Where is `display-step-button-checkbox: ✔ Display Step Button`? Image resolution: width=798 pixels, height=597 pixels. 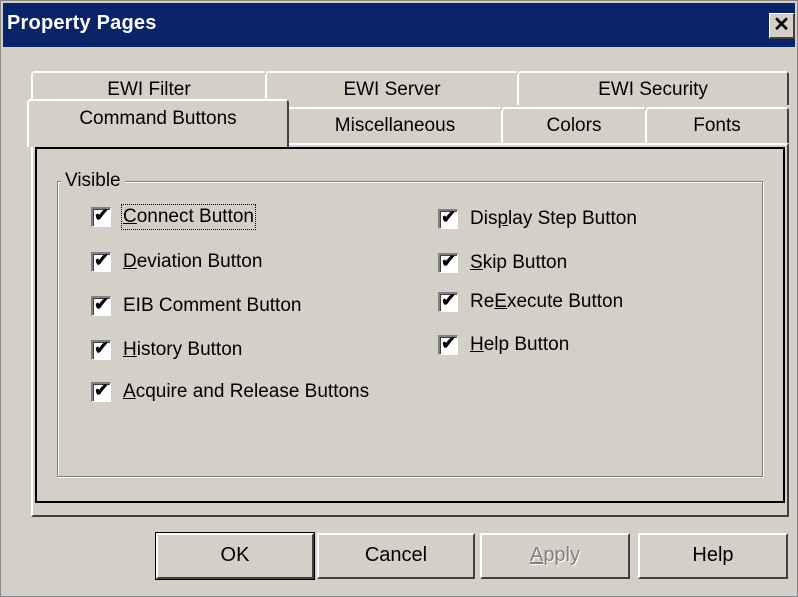 display-step-button-checkbox: ✔ Display Step Button is located at coordinates (537, 218).